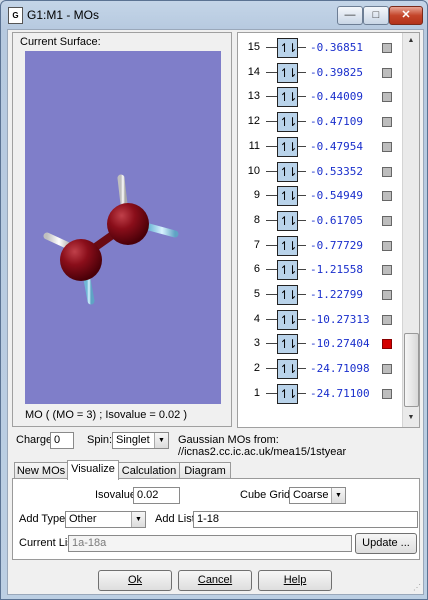 This screenshot has width=428, height=600. I want to click on mo-energy: -0.53352, so click(336, 171).